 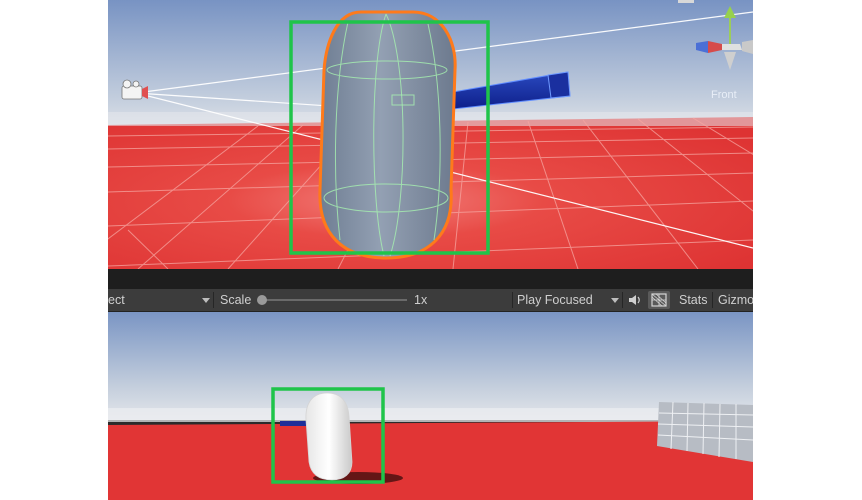 What do you see at coordinates (116, 300) in the screenshot?
I see `aspect-dropdown: ect` at bounding box center [116, 300].